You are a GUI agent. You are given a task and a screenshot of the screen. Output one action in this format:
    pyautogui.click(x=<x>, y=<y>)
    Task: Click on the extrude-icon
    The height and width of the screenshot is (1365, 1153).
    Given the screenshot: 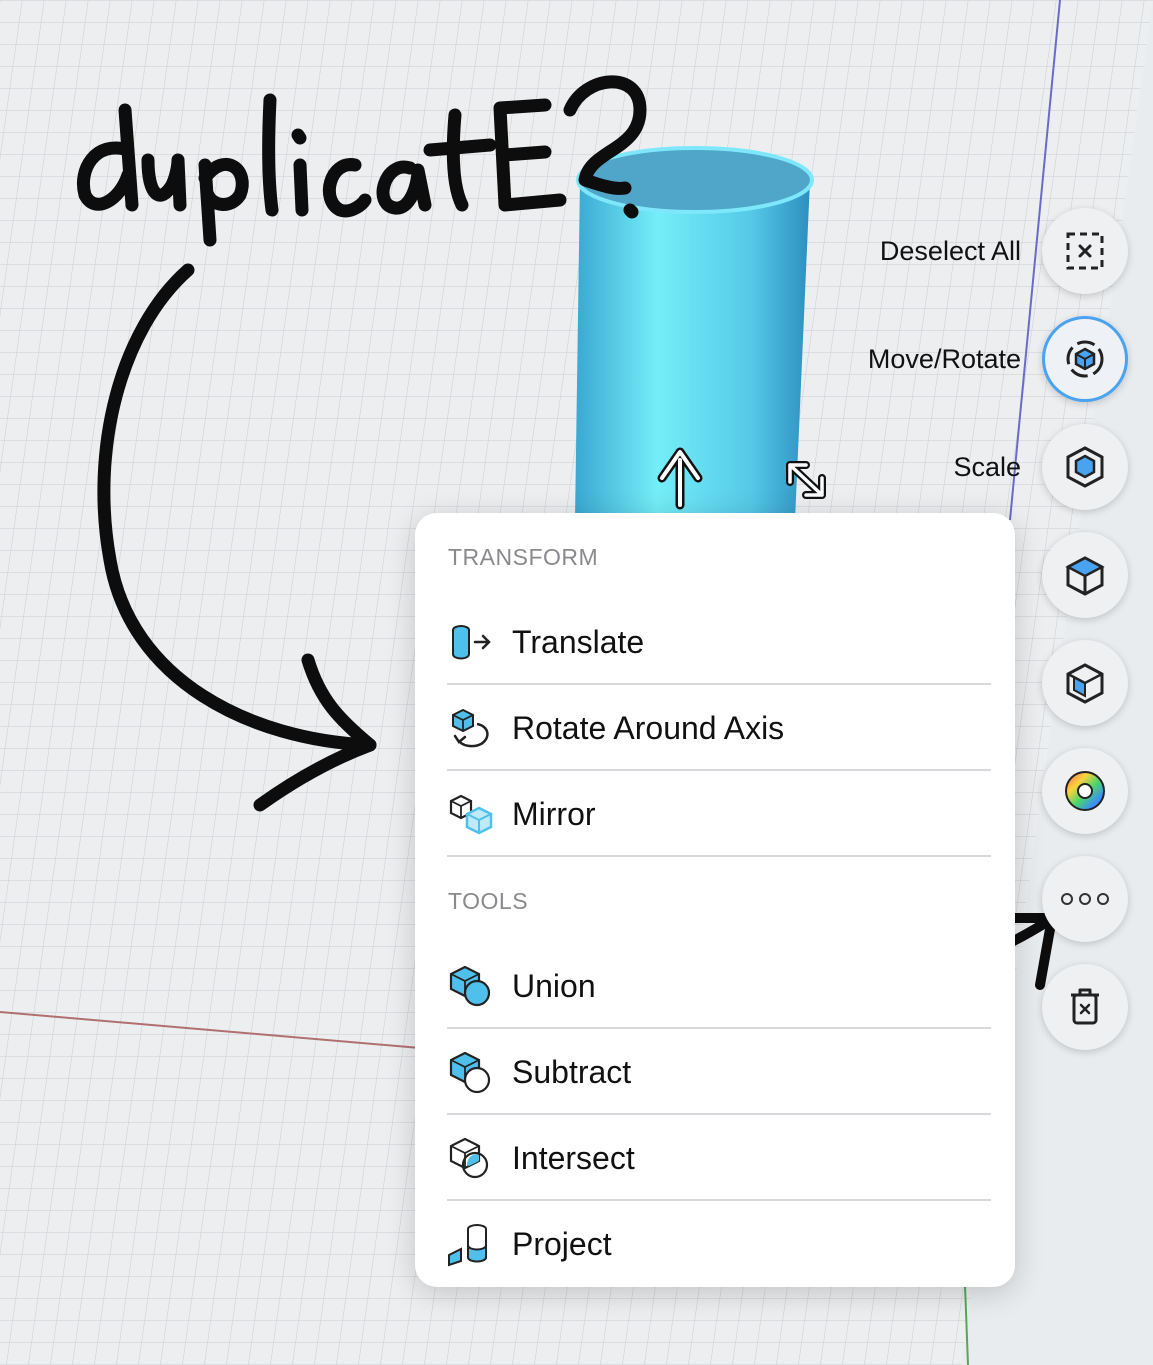 What is the action you would take?
    pyautogui.click(x=1085, y=576)
    